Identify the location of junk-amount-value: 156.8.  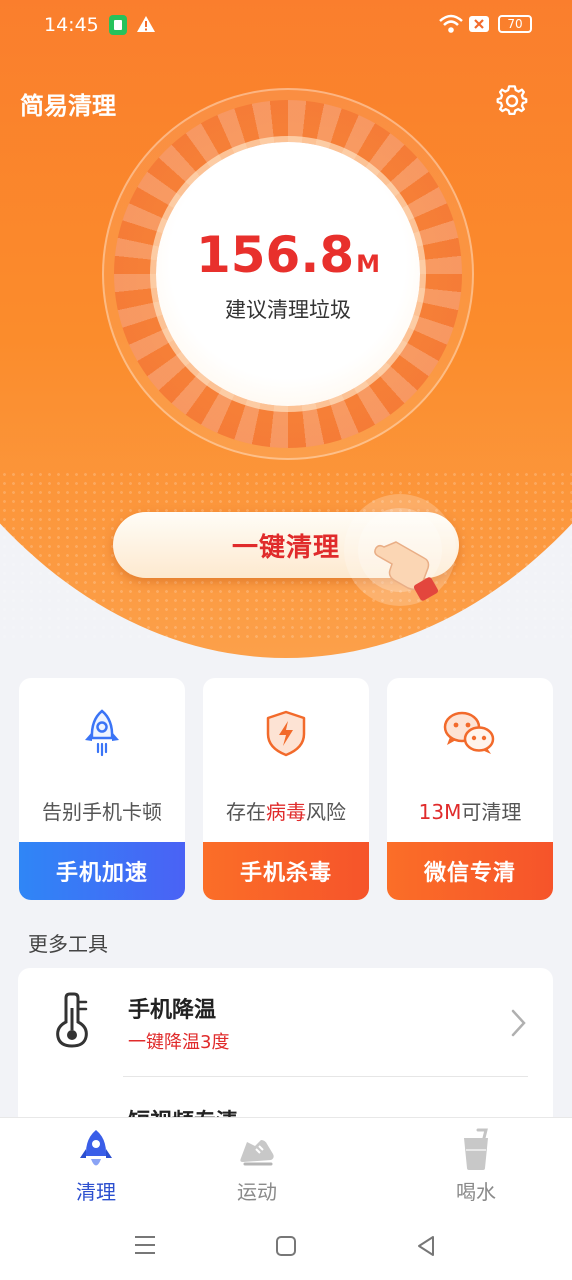
(275, 255).